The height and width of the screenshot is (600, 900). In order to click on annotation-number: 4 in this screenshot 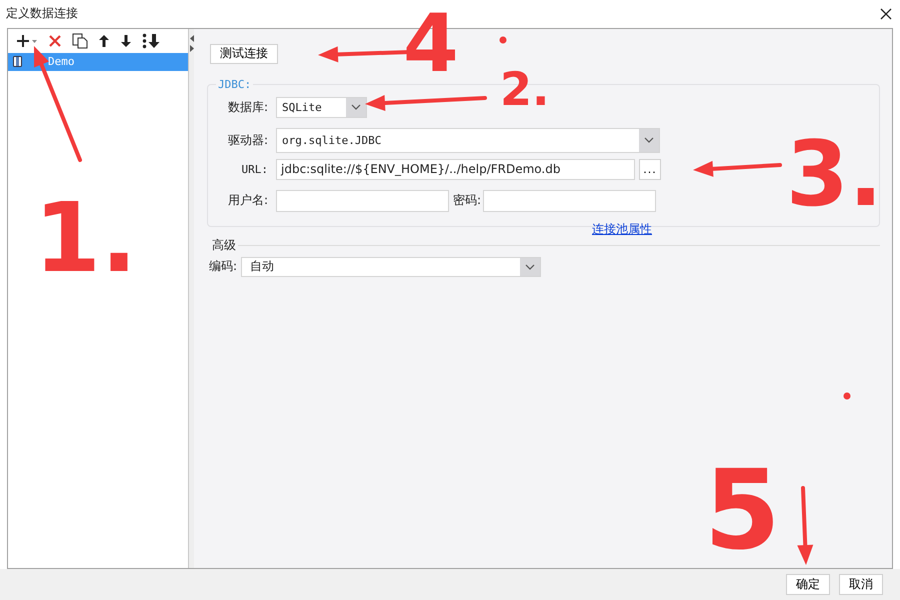, I will do `click(431, 44)`.